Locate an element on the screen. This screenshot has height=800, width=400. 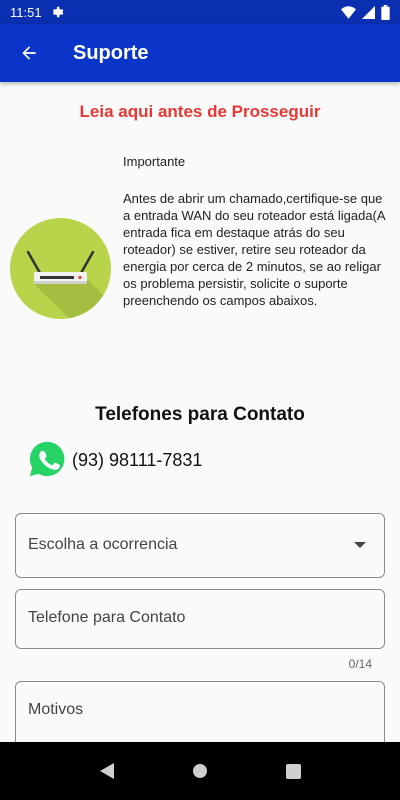
dropdown-arrow-icon is located at coordinates (360, 545).